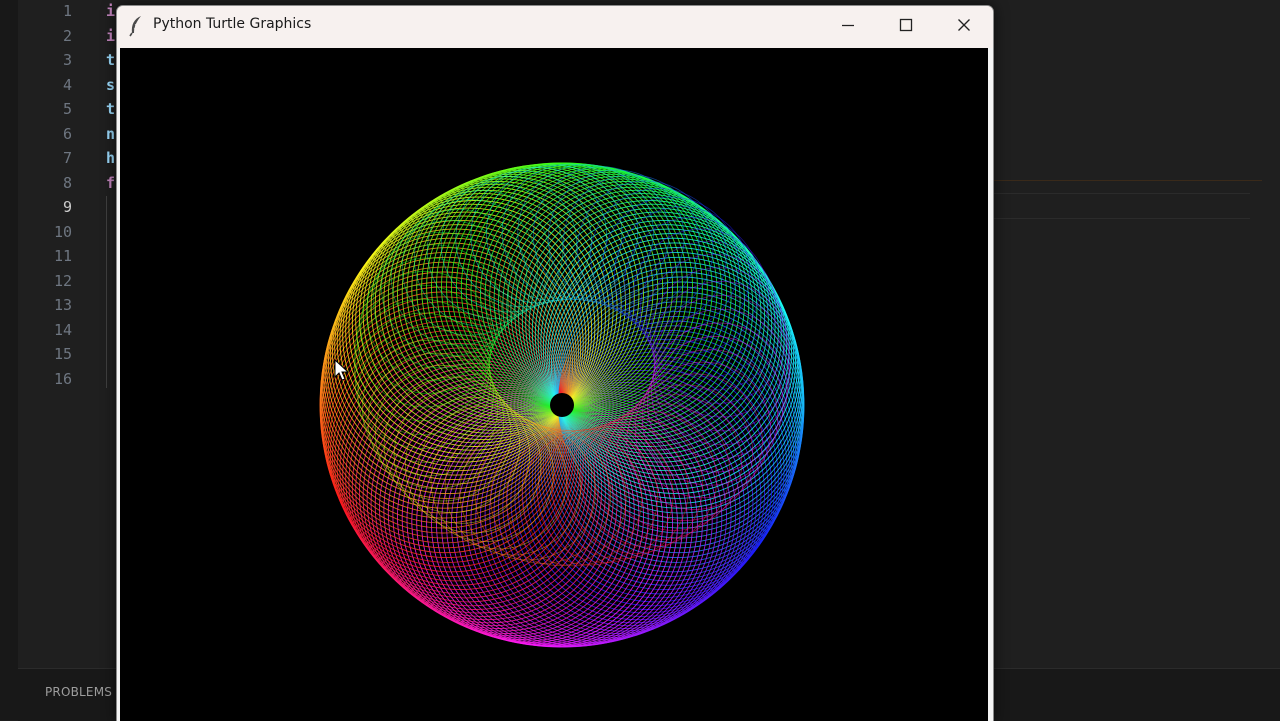 This screenshot has width=1280, height=721. Describe the element at coordinates (67, 84) in the screenshot. I see `line-number: 4` at that location.